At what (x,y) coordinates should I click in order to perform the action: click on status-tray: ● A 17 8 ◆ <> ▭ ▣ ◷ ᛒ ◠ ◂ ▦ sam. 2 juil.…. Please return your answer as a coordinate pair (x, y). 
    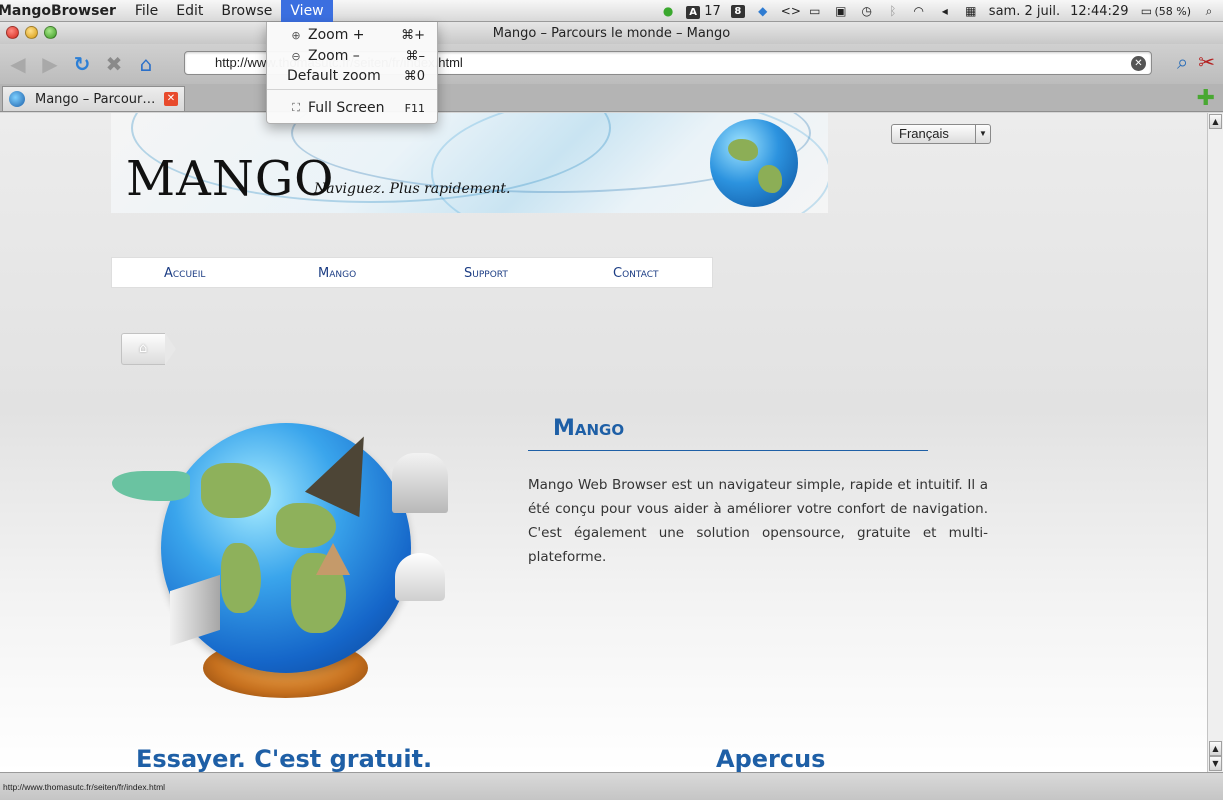
    Looking at the image, I should click on (938, 11).